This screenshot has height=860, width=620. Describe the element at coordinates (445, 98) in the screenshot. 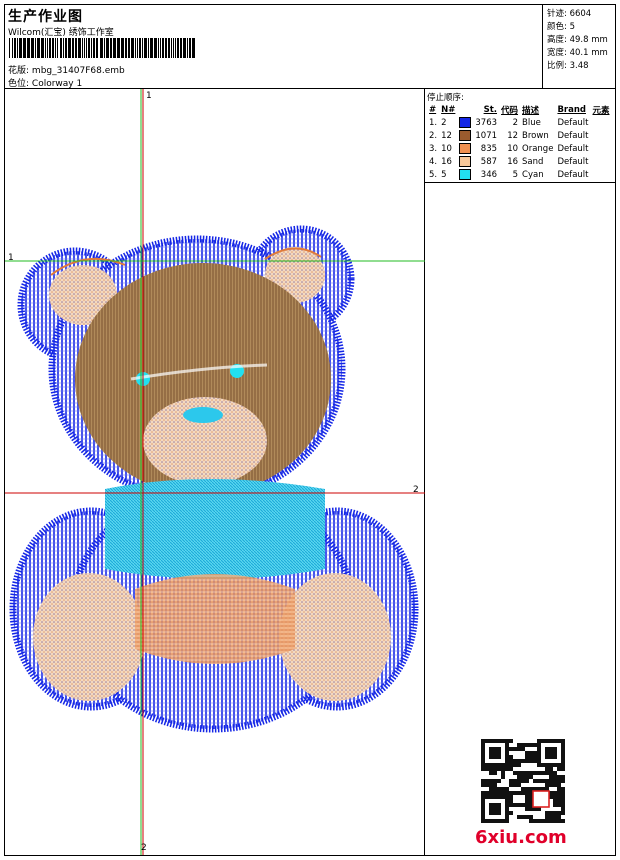

I see `stop-sequence-title: 停止顺序:` at that location.